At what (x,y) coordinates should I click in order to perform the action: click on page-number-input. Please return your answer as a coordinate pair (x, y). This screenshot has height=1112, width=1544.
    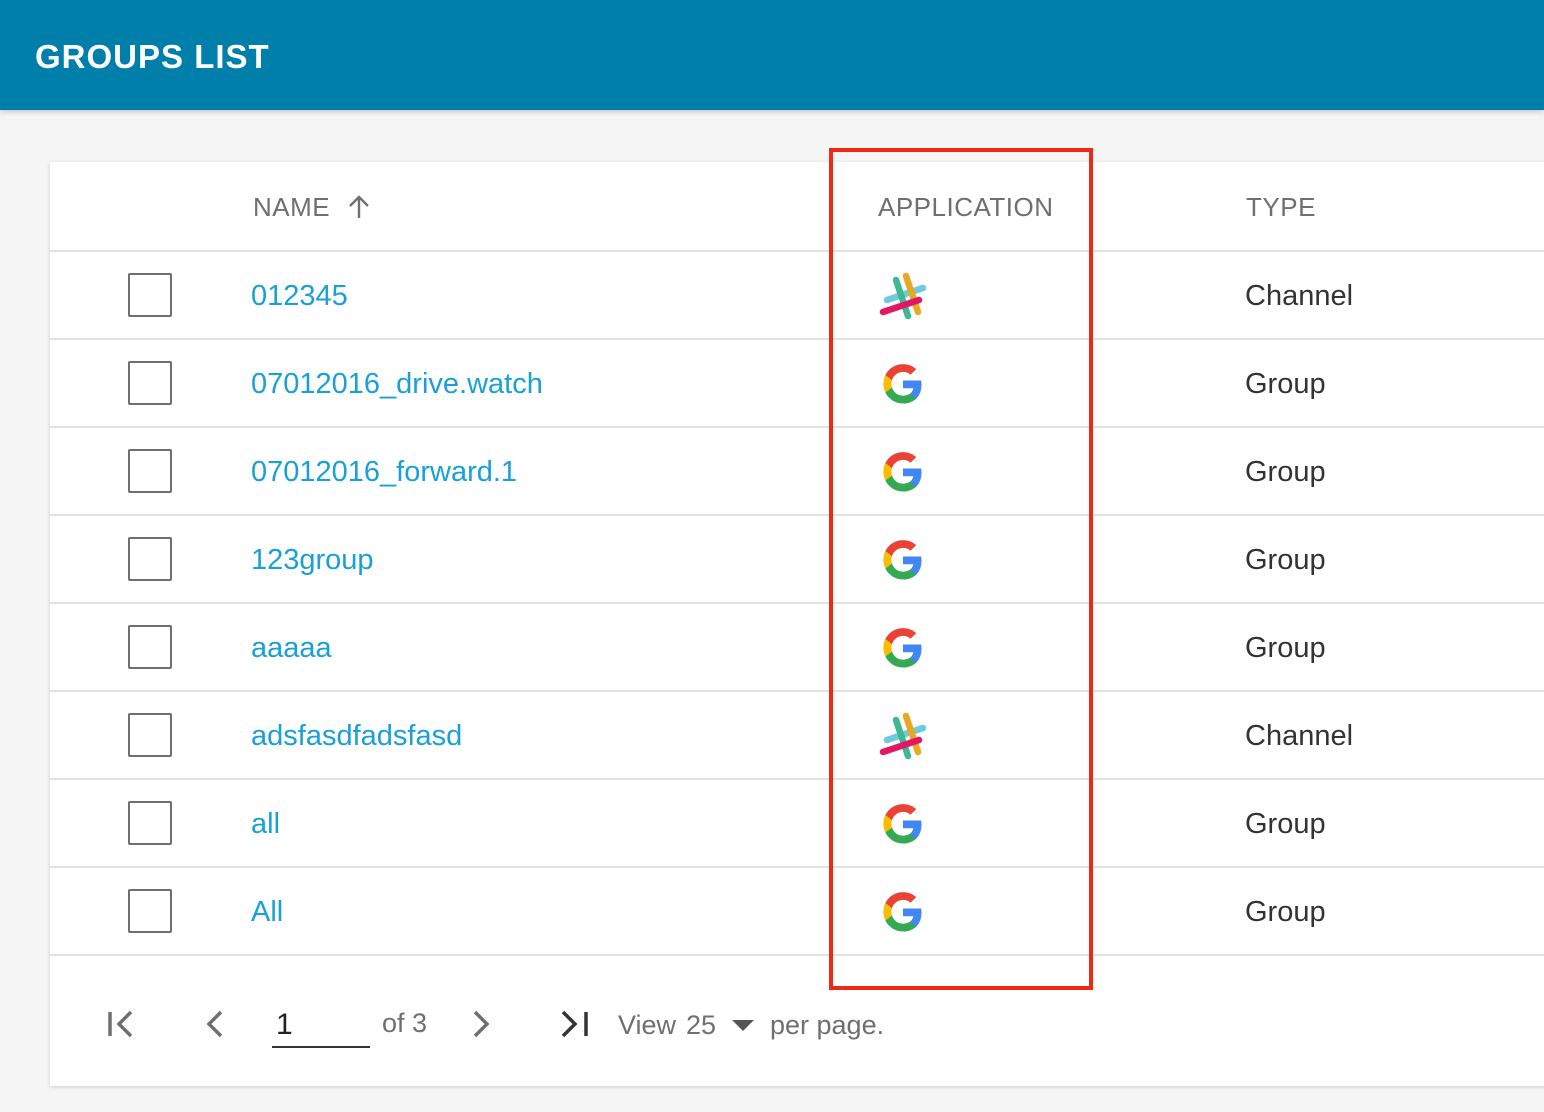
    Looking at the image, I should click on (321, 1026).